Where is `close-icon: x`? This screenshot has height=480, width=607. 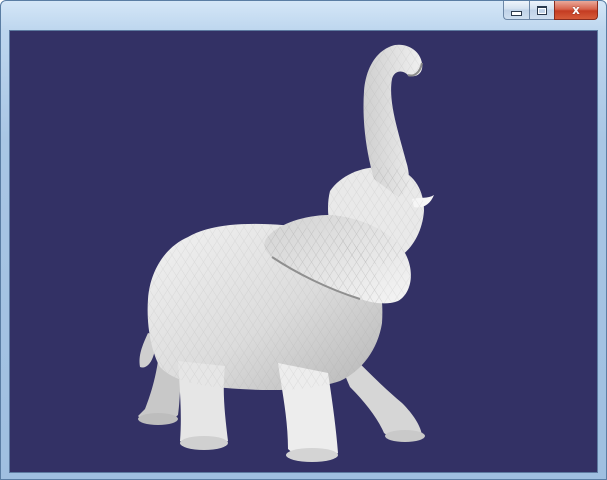 close-icon: x is located at coordinates (576, 10).